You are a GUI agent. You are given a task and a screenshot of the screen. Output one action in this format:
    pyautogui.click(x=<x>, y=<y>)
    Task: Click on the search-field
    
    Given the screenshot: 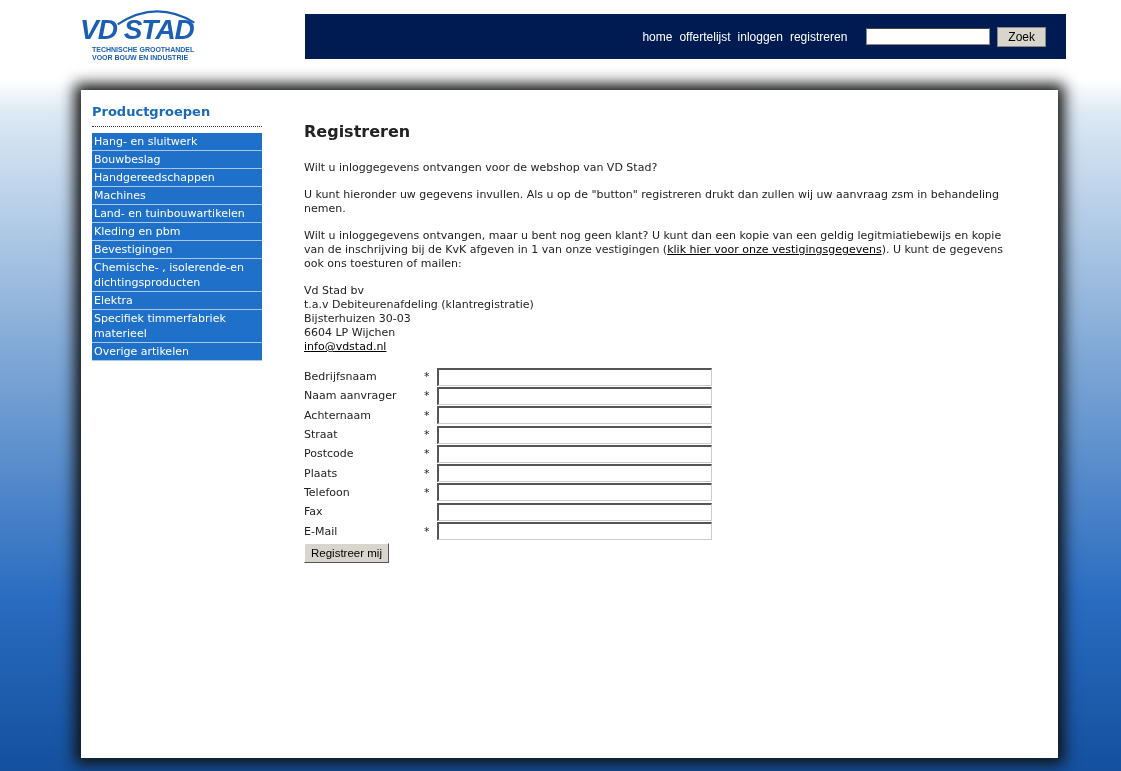 What is the action you would take?
    pyautogui.click(x=928, y=36)
    